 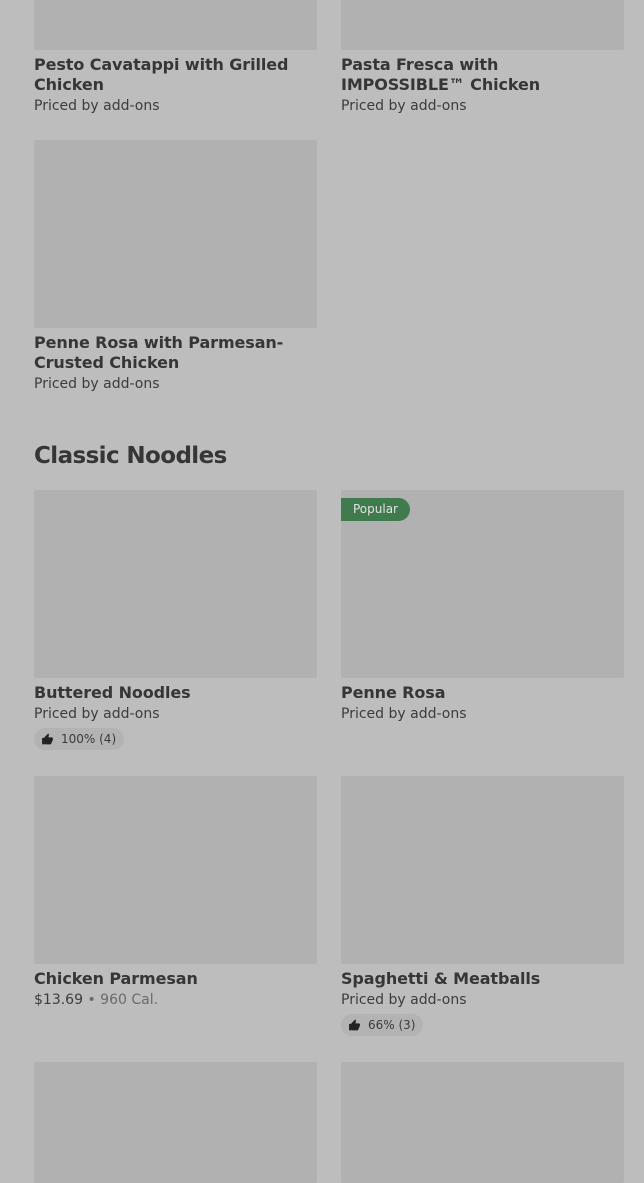 I want to click on rating-pill: 66% (3), so click(x=382, y=1025).